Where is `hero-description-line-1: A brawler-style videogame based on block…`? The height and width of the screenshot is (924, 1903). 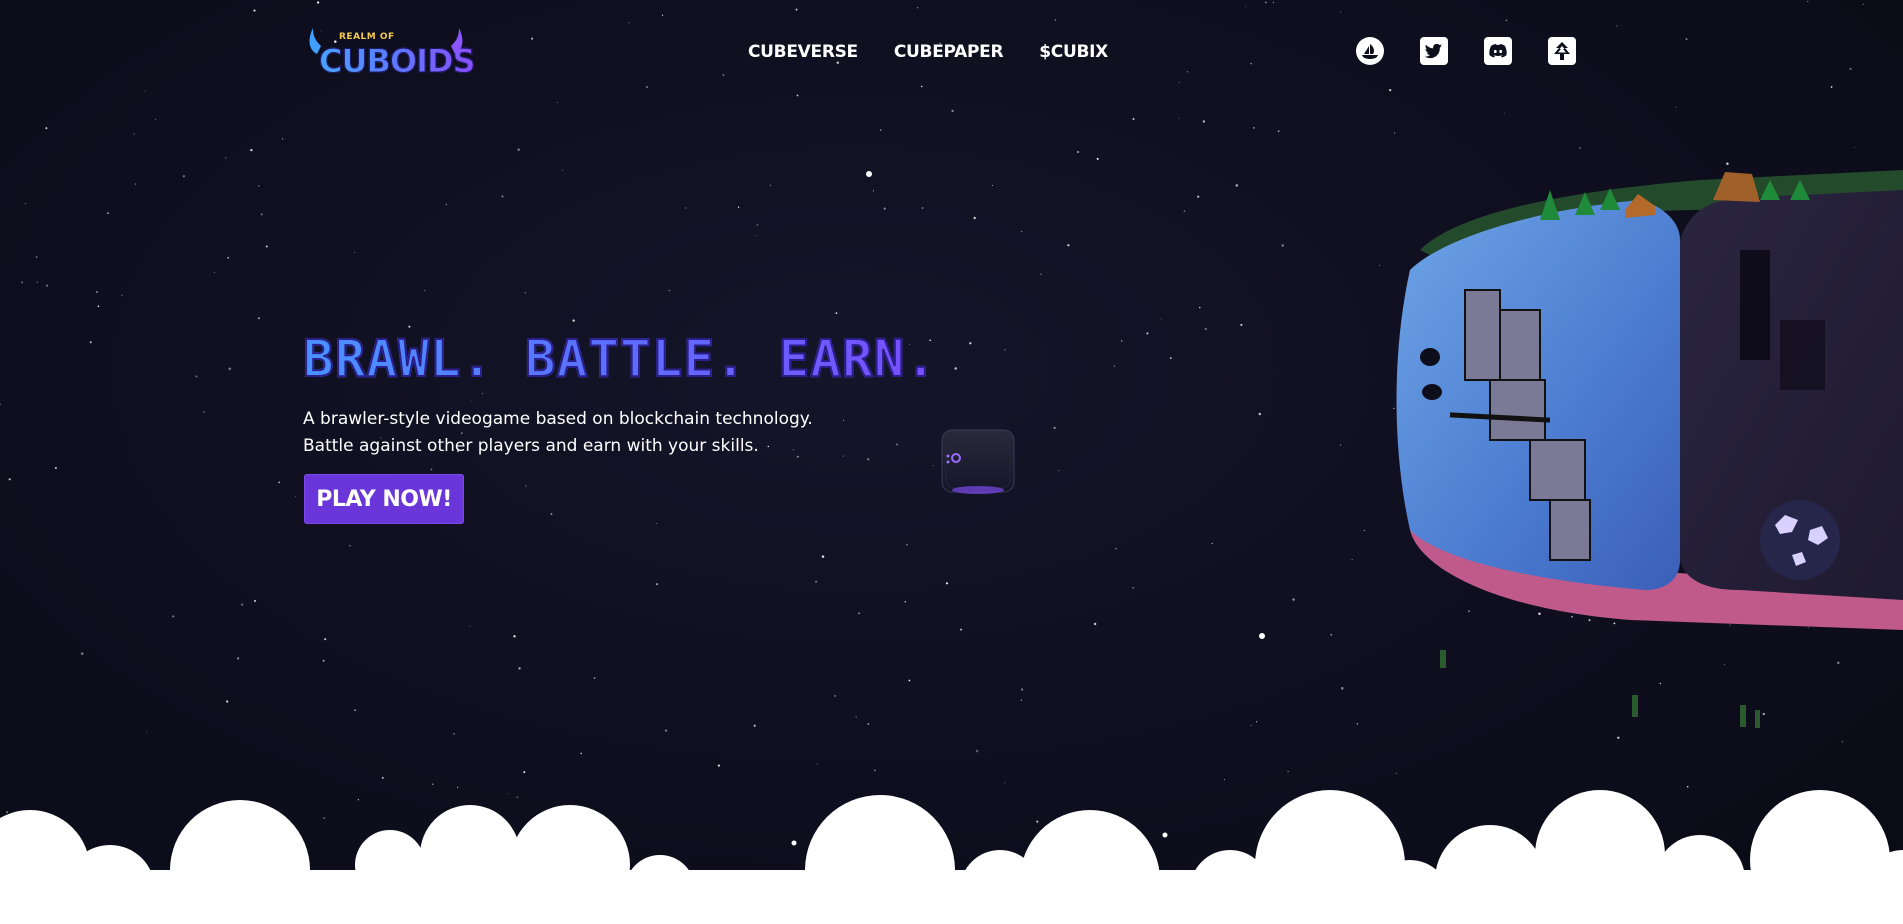 hero-description-line-1: A brawler-style videogame based on block… is located at coordinates (558, 419).